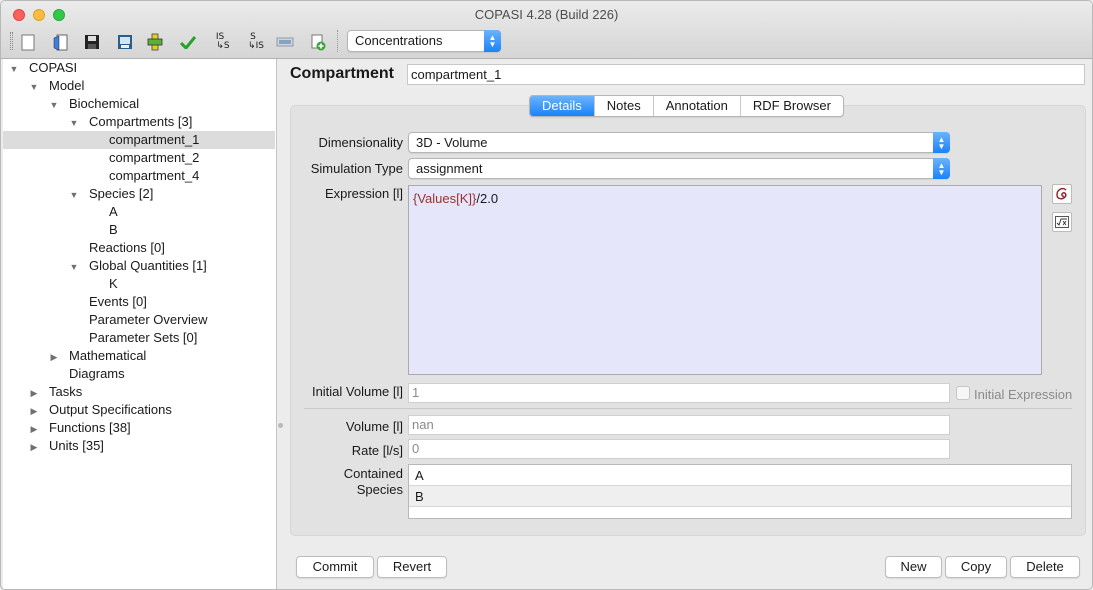 Image resolution: width=1093 pixels, height=590 pixels. I want to click on expression-label: Expression [l], so click(363, 193).